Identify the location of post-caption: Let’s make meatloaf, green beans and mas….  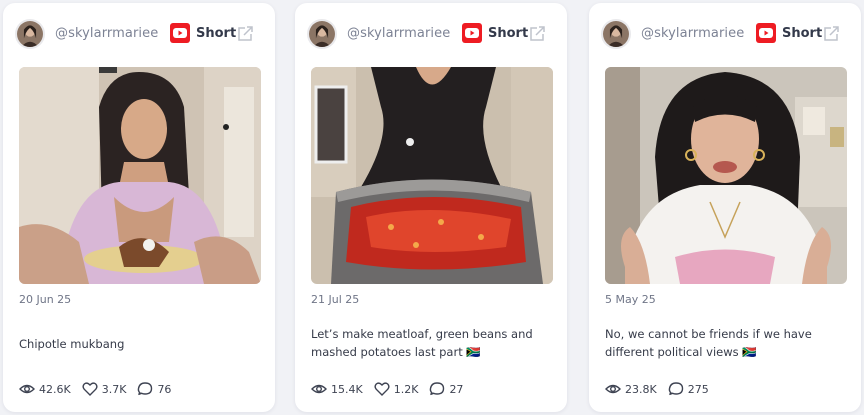
(422, 343).